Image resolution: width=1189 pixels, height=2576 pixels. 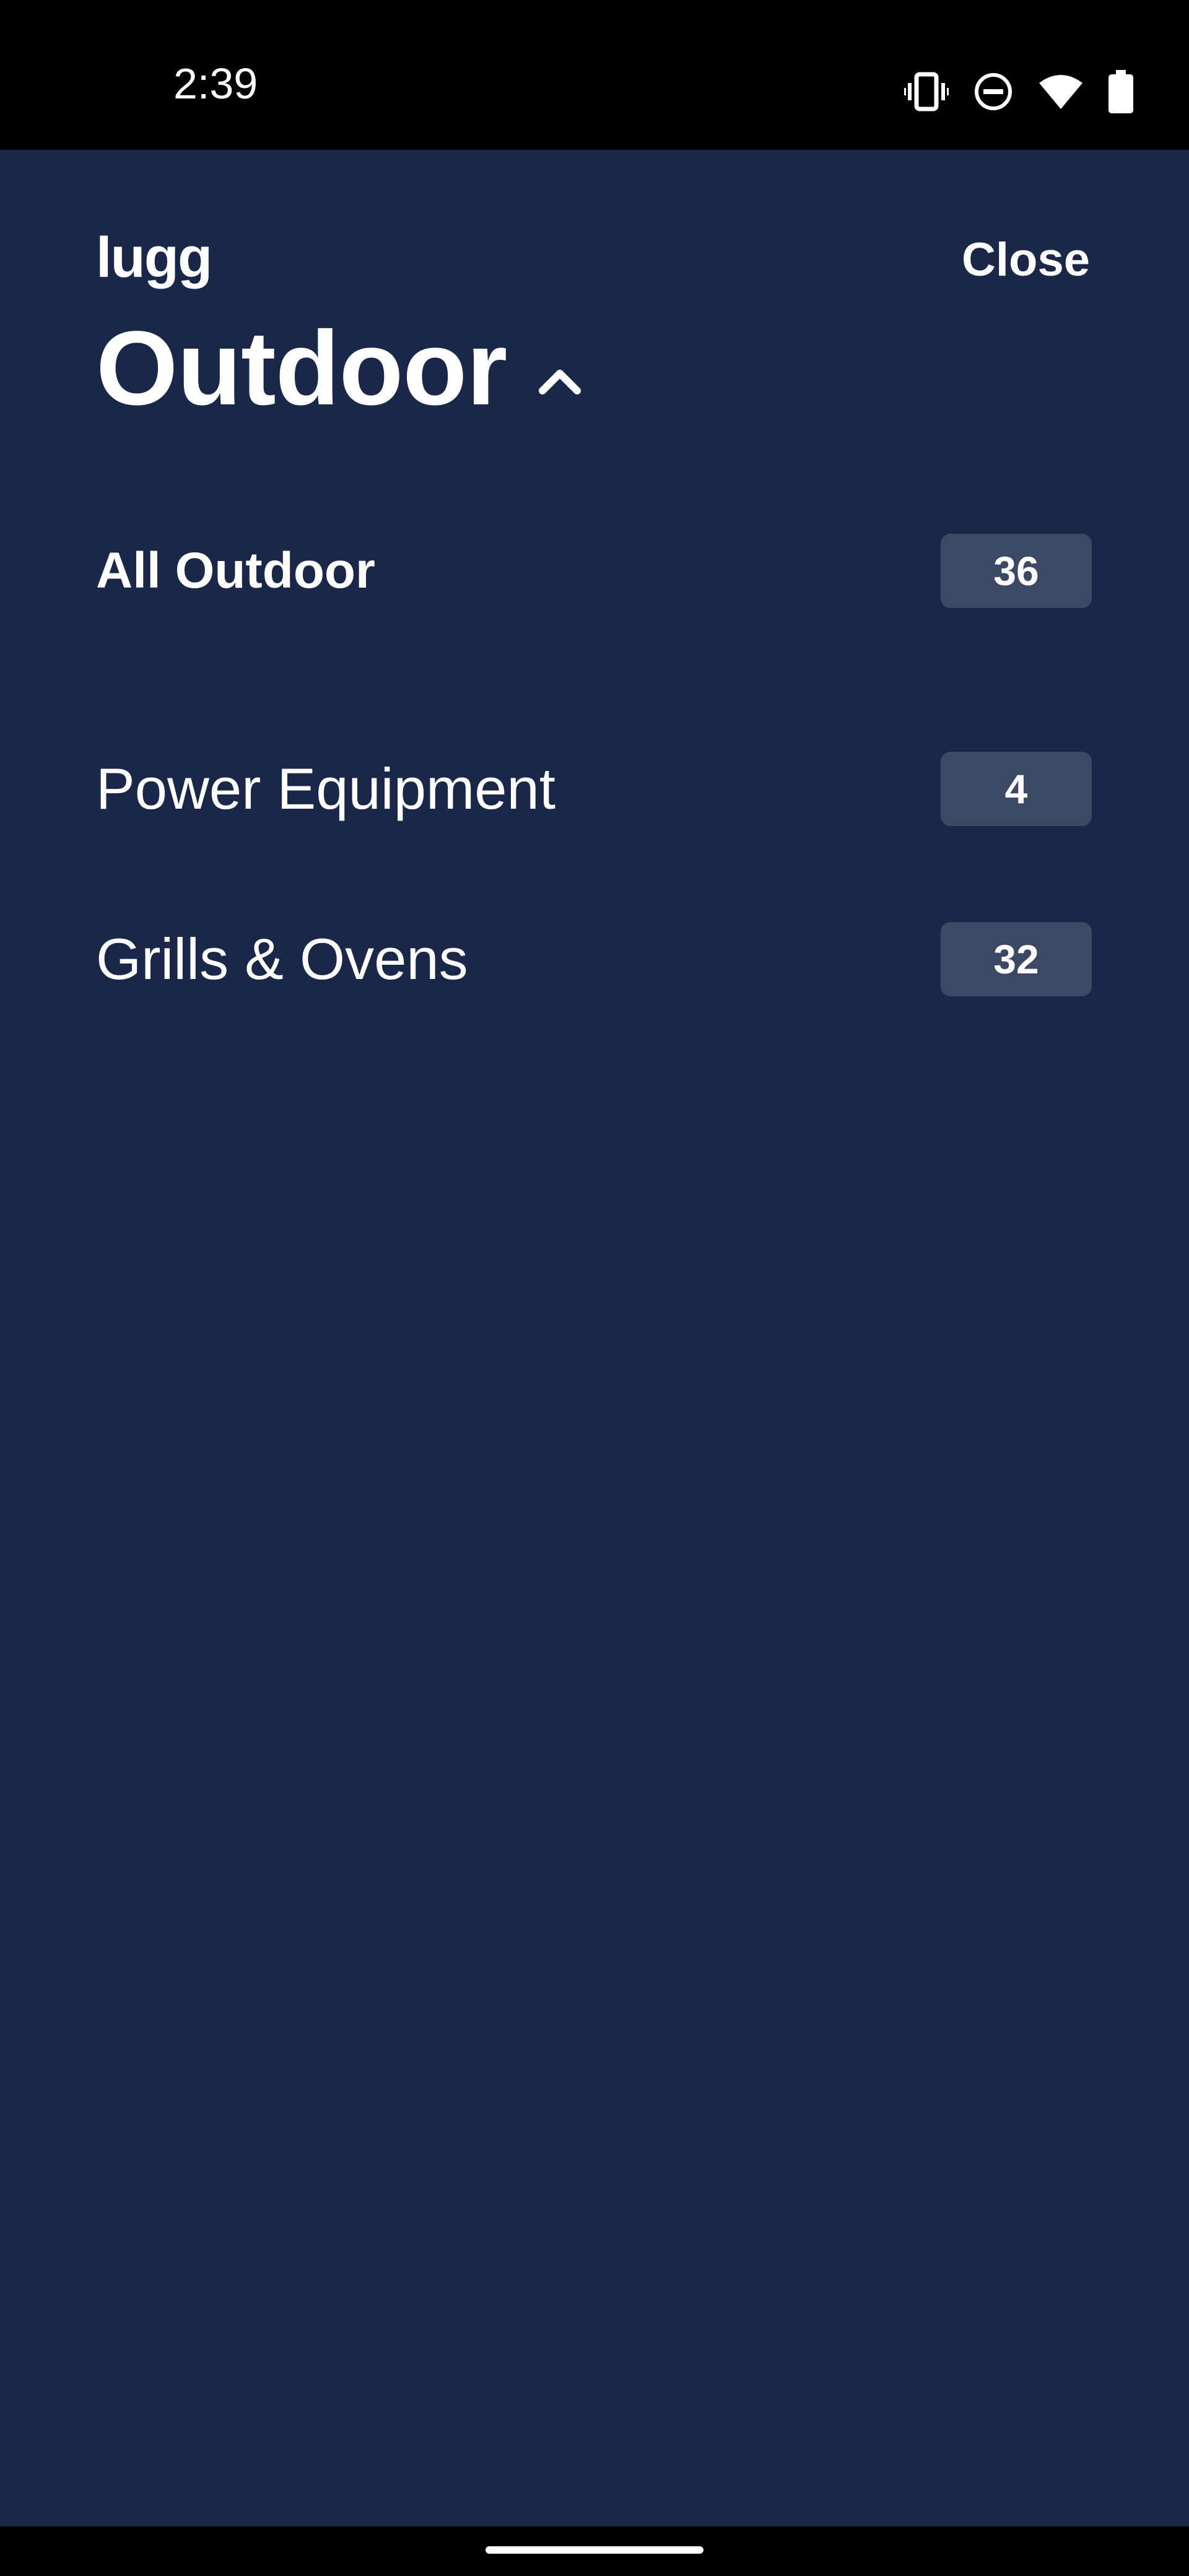 I want to click on category-title: Outdoor, so click(x=301, y=368).